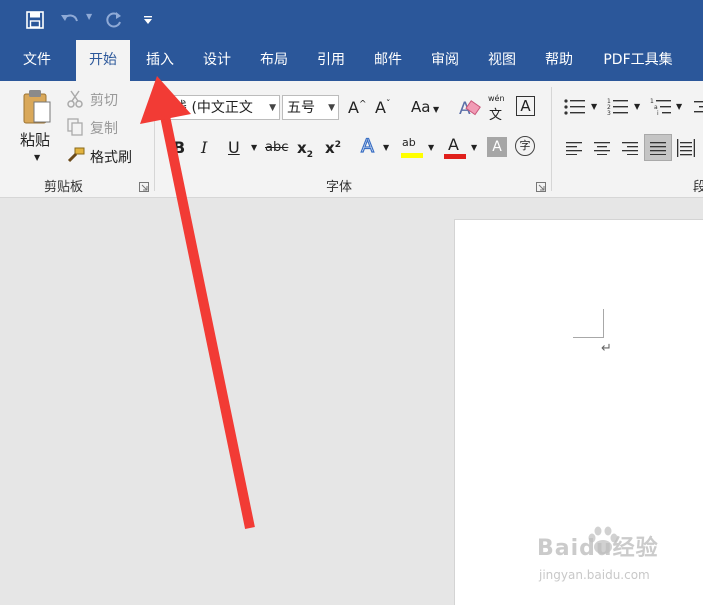 This screenshot has height=605, width=703. What do you see at coordinates (598, 548) in the screenshot?
I see `watermark-brand: Baidu经验` at bounding box center [598, 548].